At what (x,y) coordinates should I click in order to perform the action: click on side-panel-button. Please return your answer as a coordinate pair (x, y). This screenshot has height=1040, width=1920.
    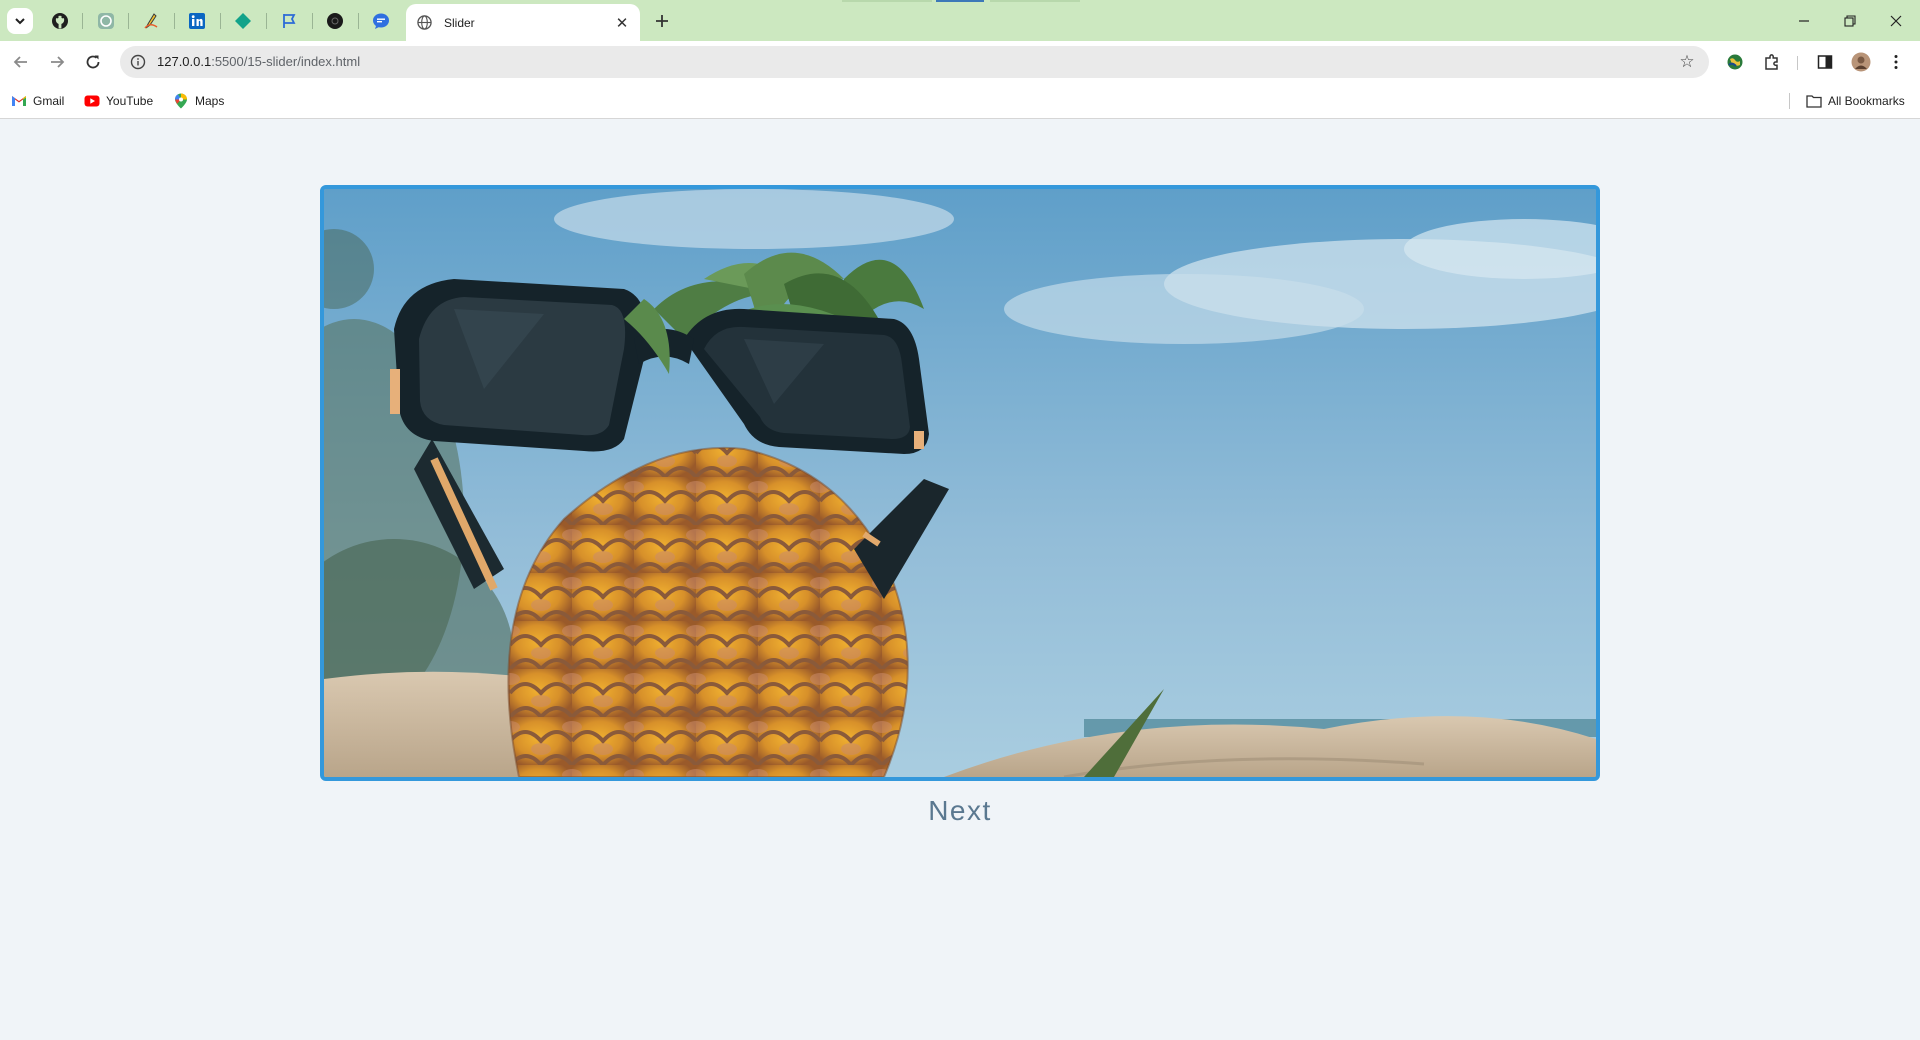
    Looking at the image, I should click on (1825, 62).